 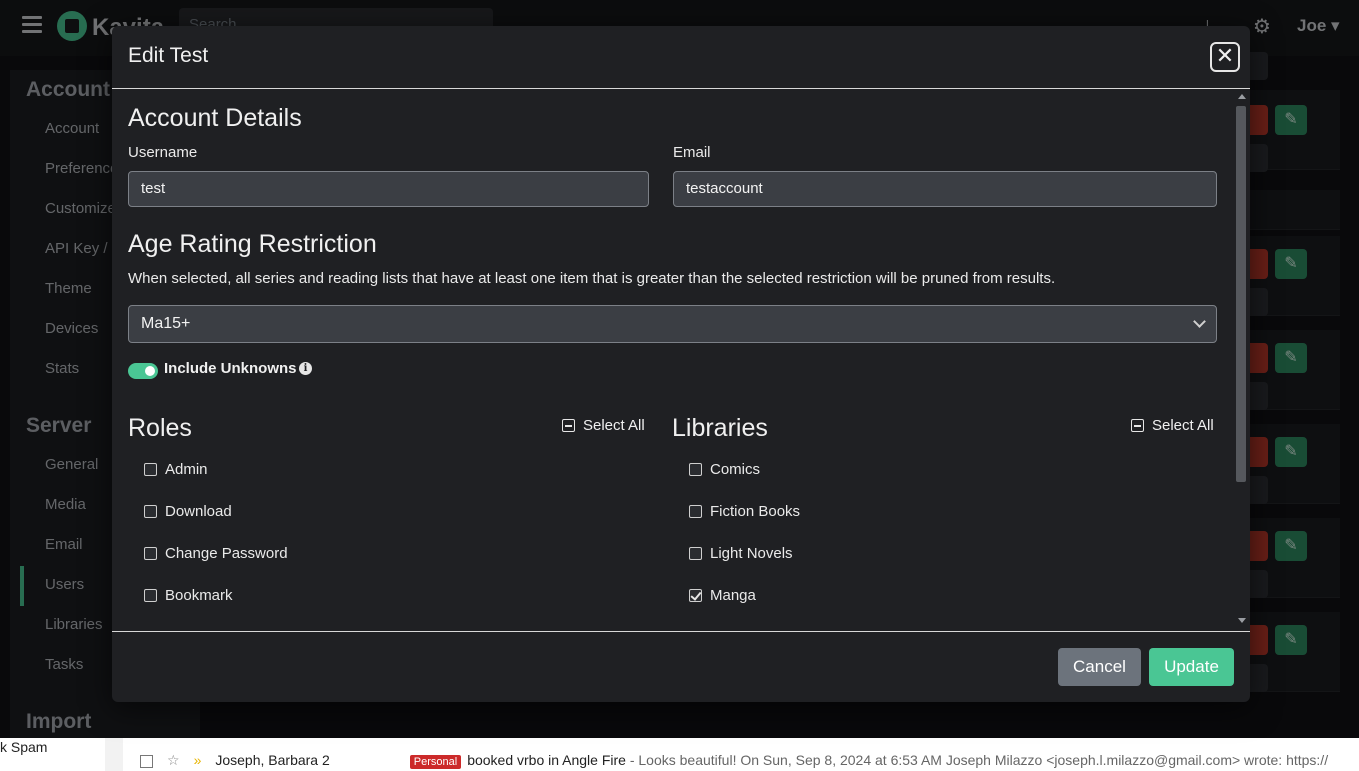 What do you see at coordinates (733, 595) in the screenshot?
I see `library-label: Manga` at bounding box center [733, 595].